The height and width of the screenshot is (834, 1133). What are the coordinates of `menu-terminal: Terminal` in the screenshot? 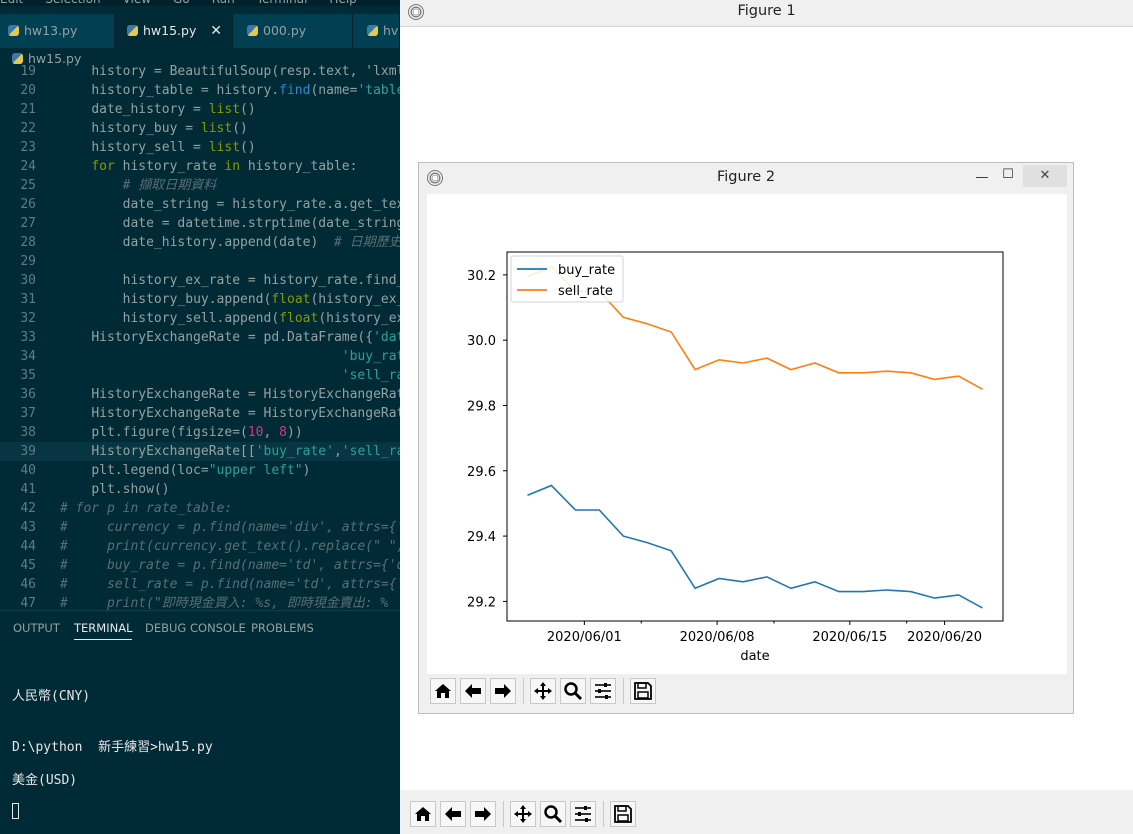 It's located at (282, 3).